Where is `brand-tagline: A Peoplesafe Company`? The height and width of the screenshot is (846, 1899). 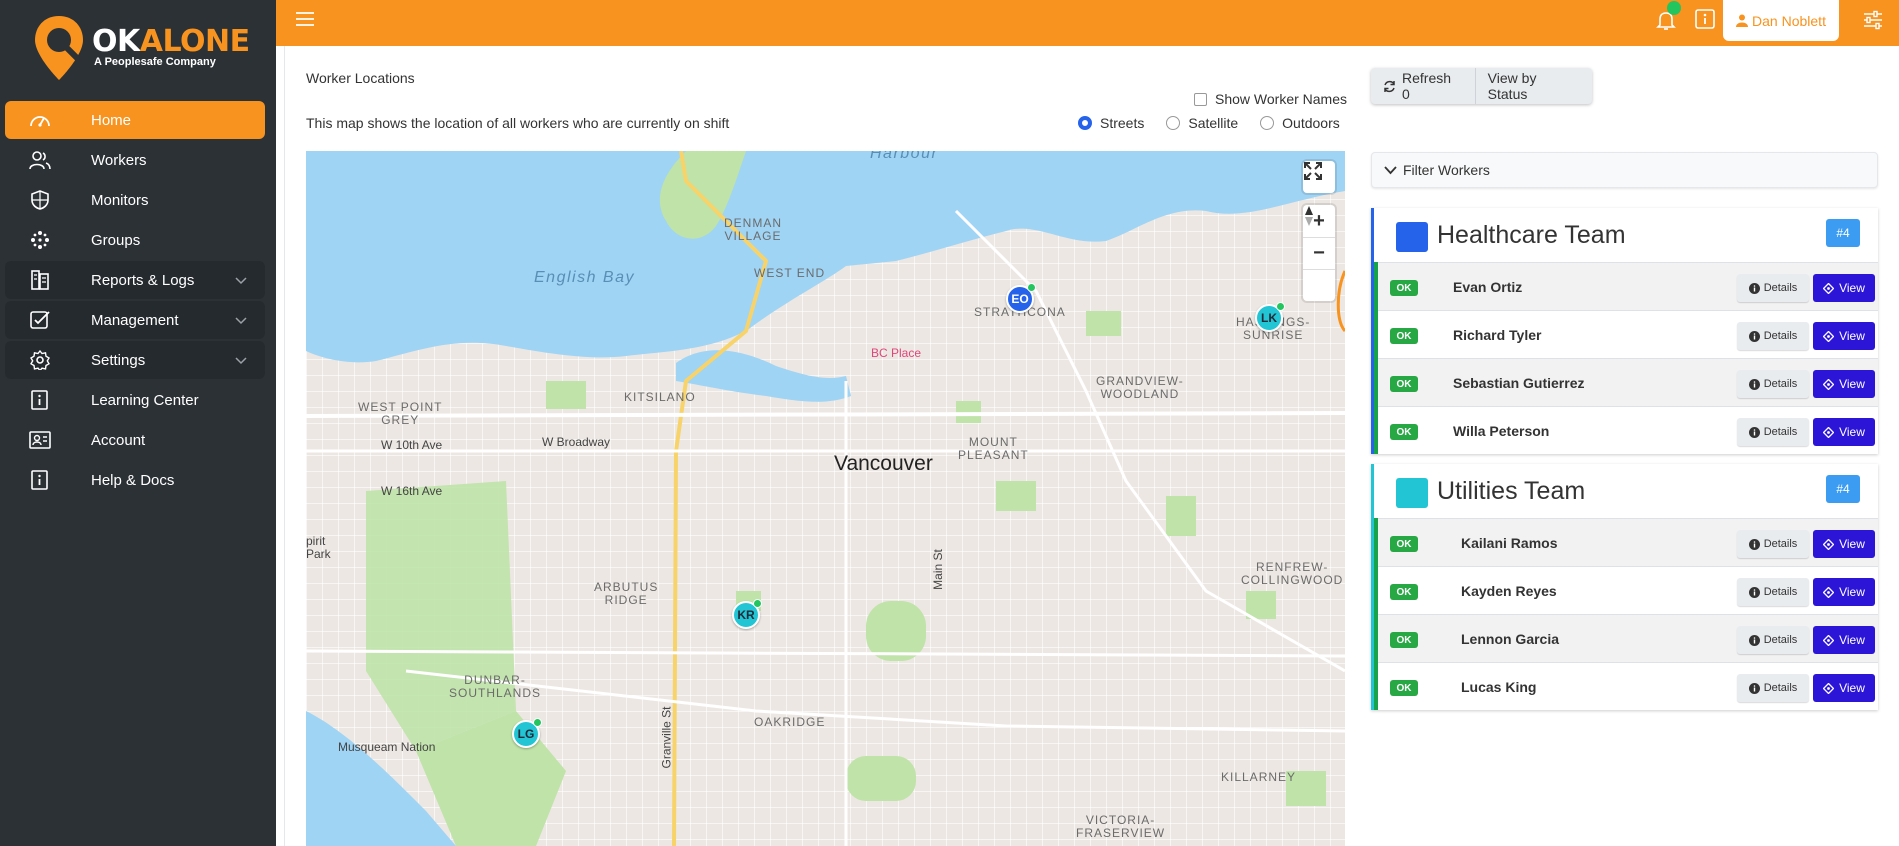 brand-tagline: A Peoplesafe Company is located at coordinates (155, 62).